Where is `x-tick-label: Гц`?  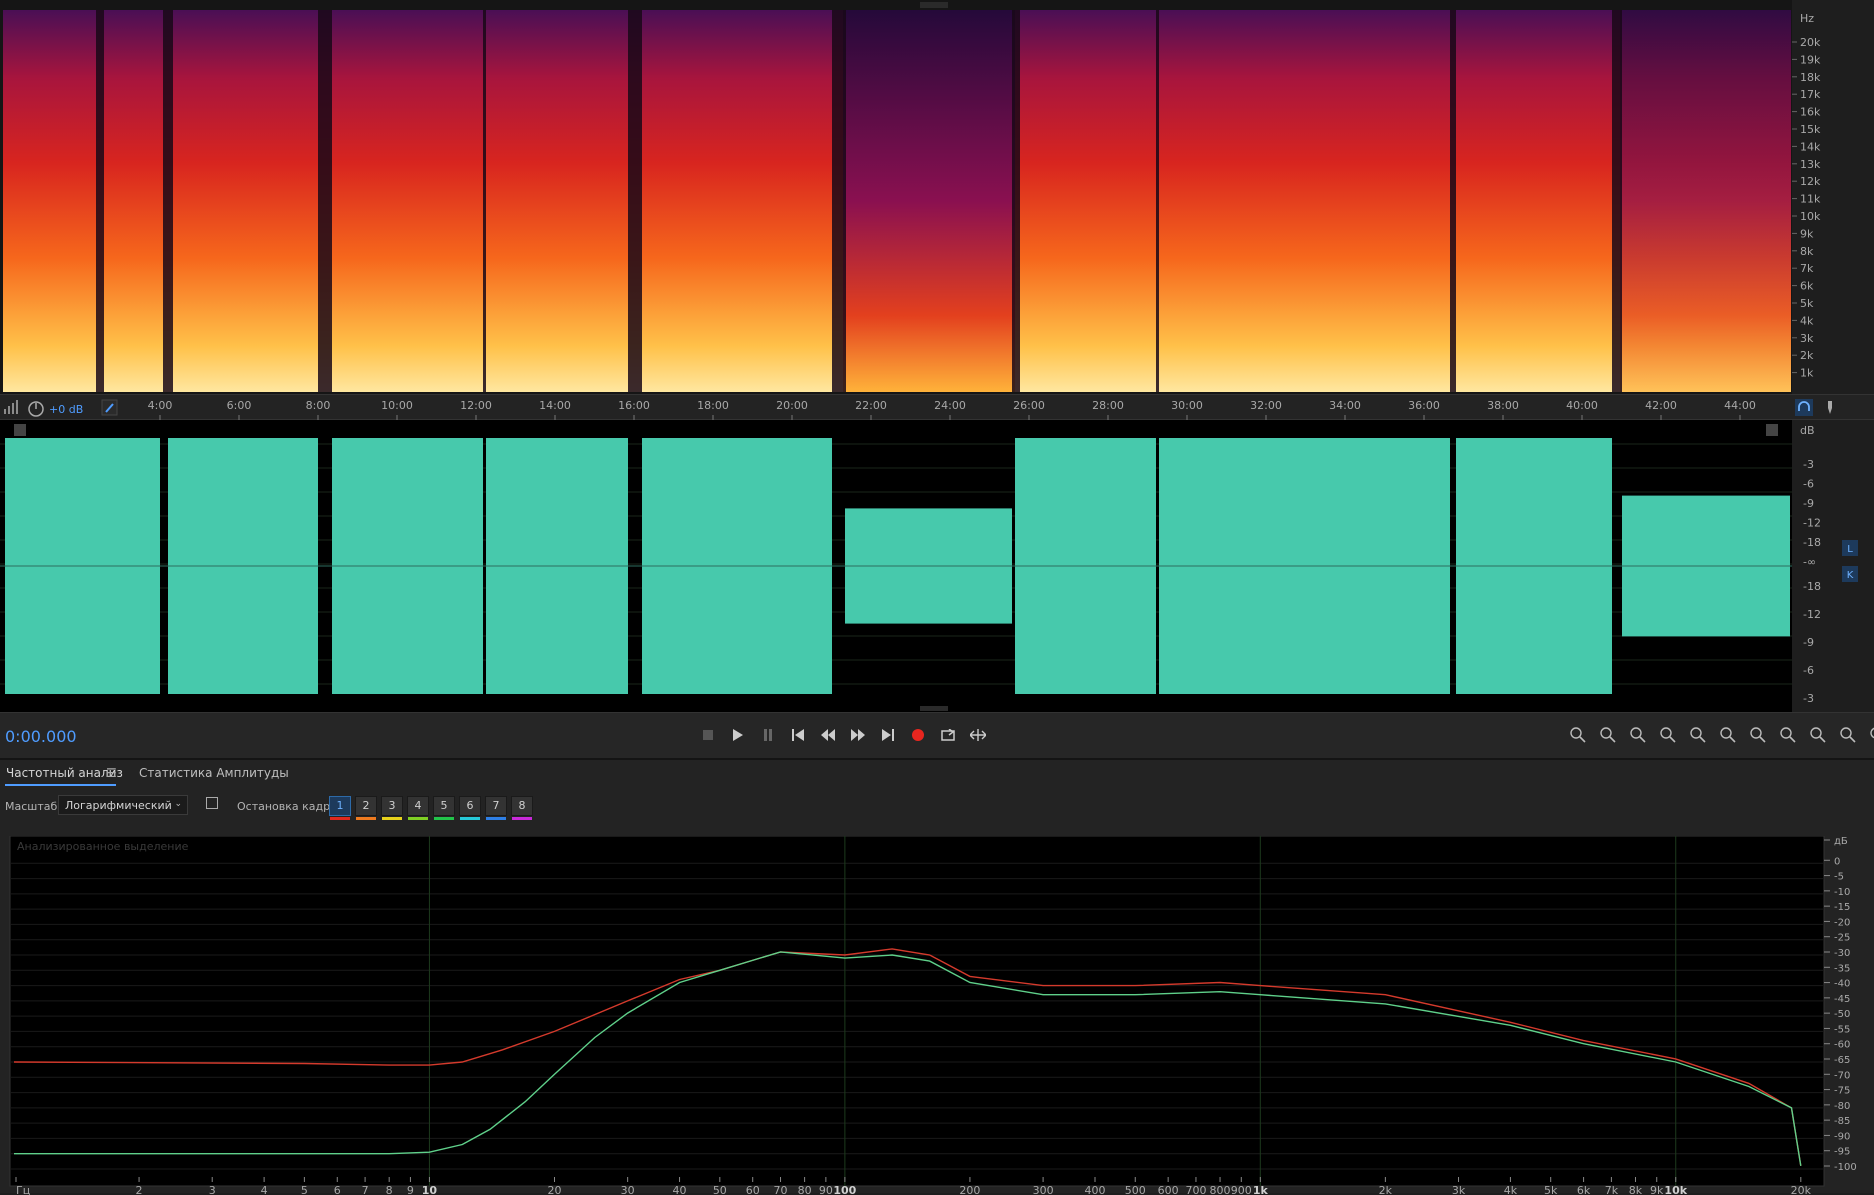
x-tick-label: Гц is located at coordinates (23, 1189).